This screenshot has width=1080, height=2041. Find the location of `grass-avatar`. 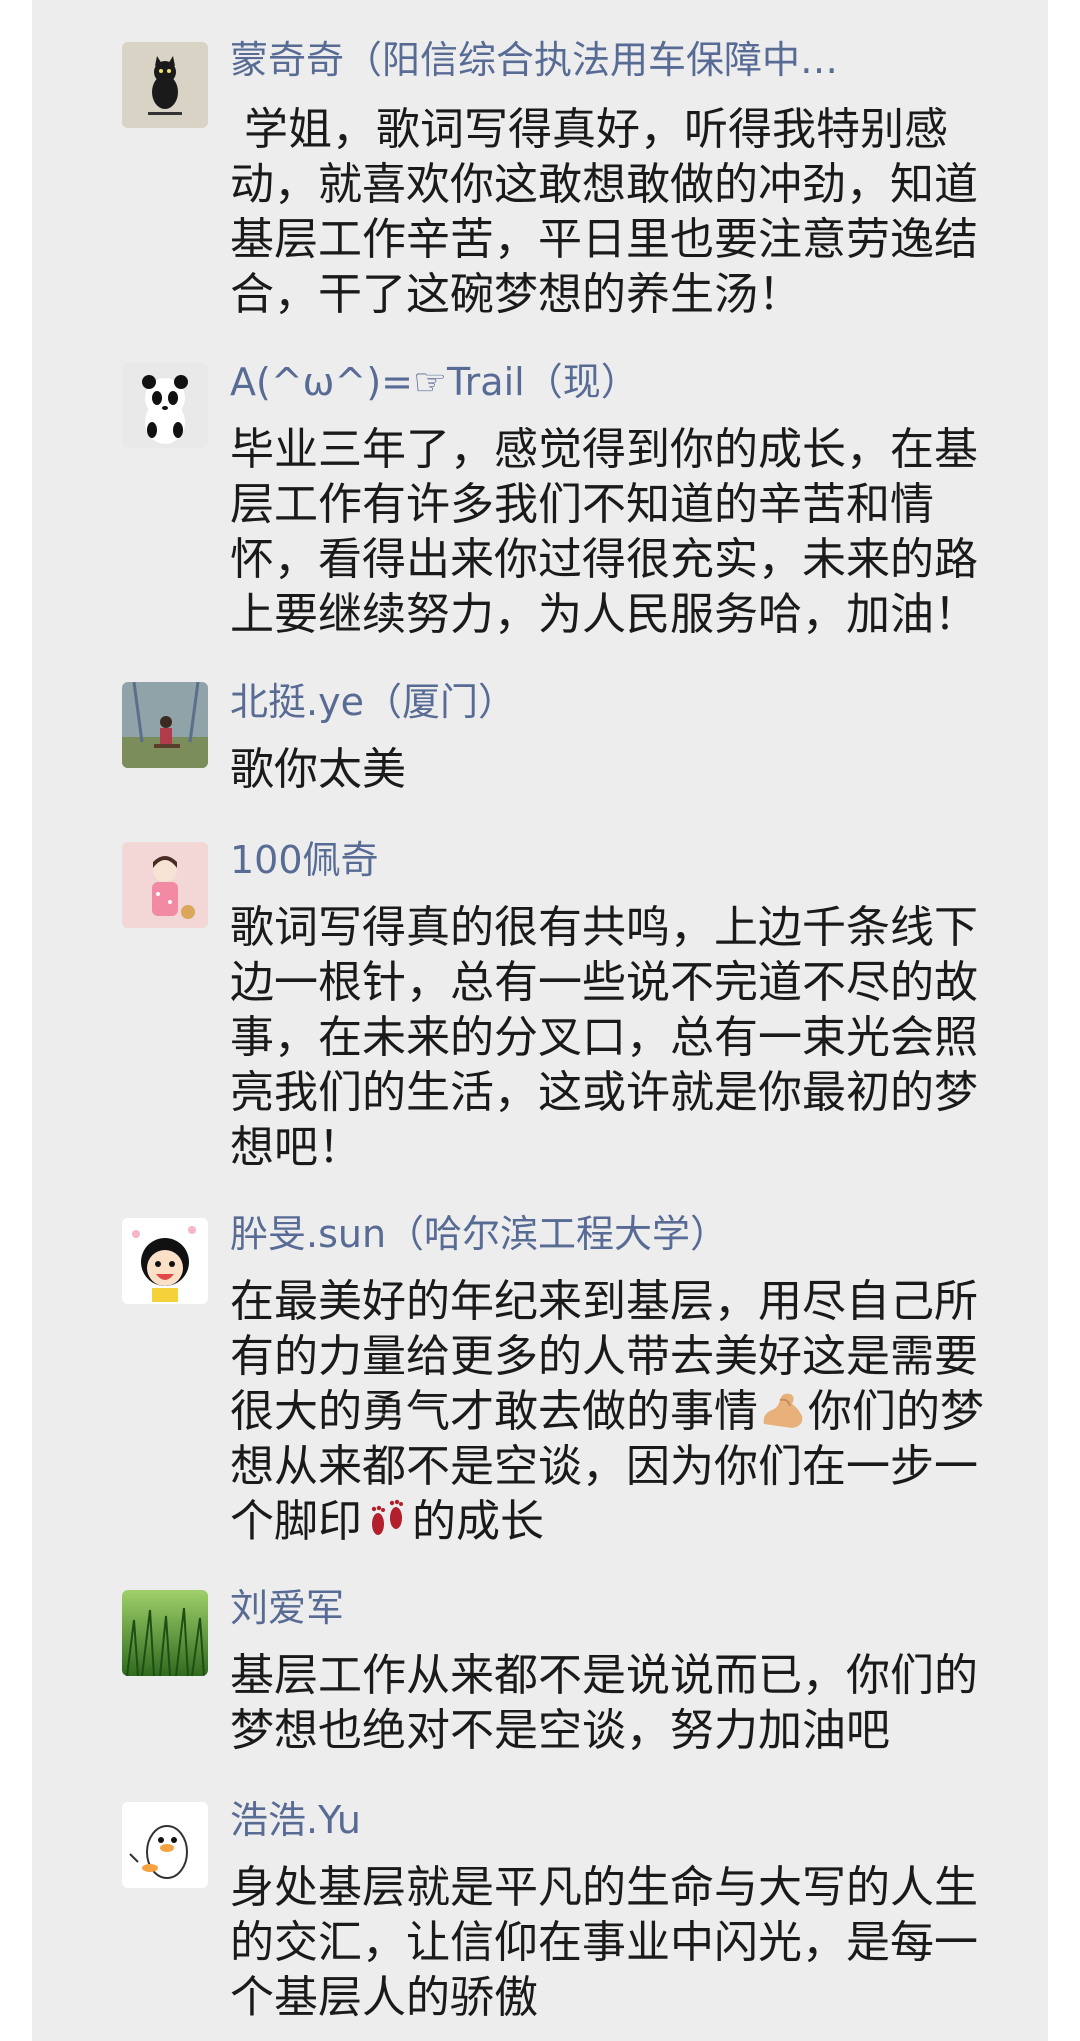

grass-avatar is located at coordinates (165, 1633).